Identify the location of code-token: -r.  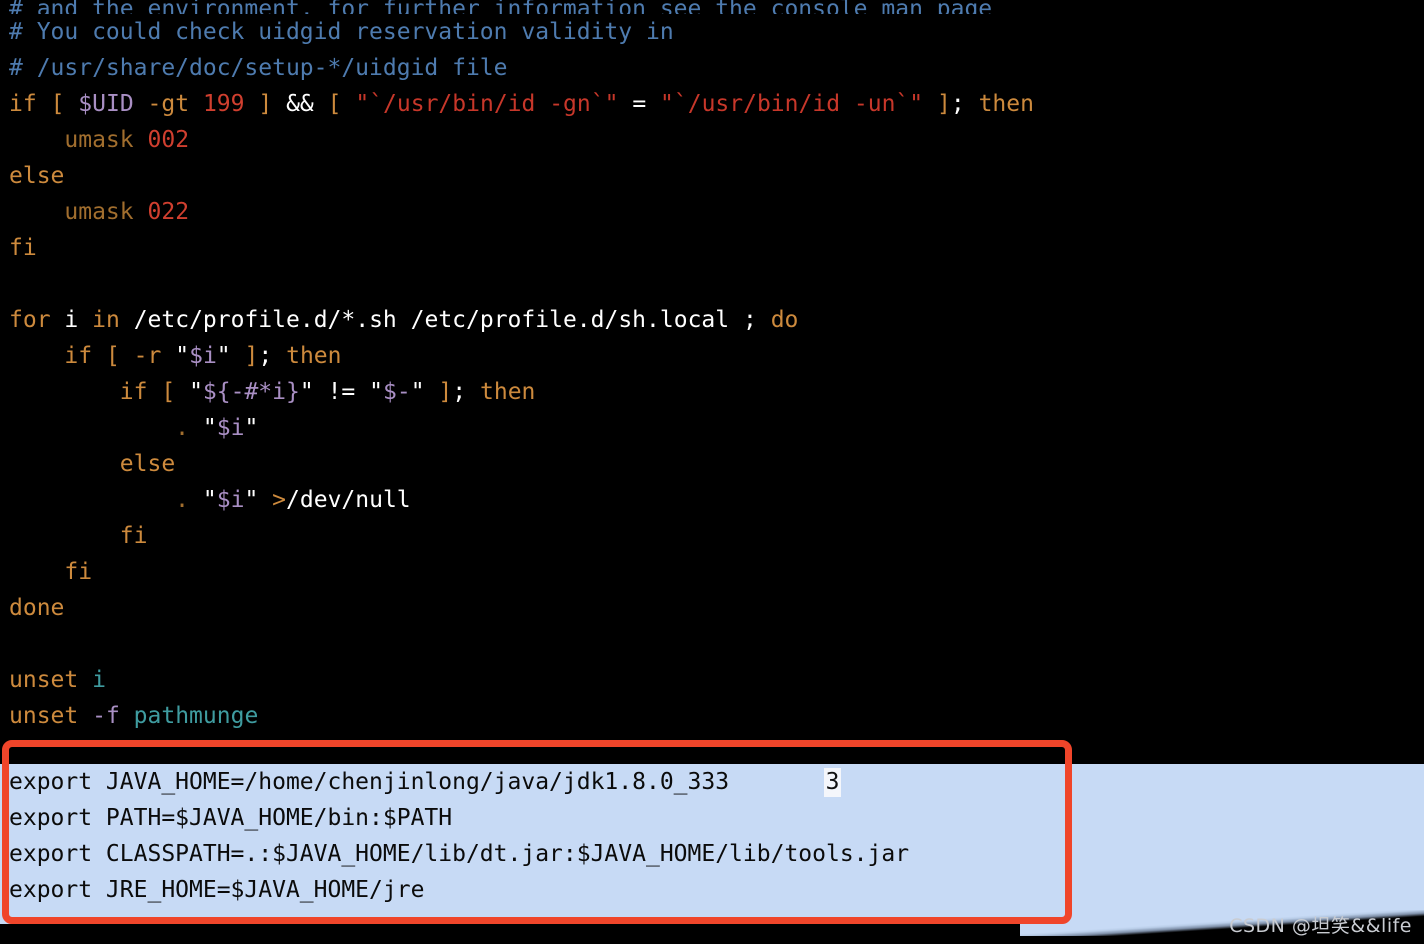
(147, 356).